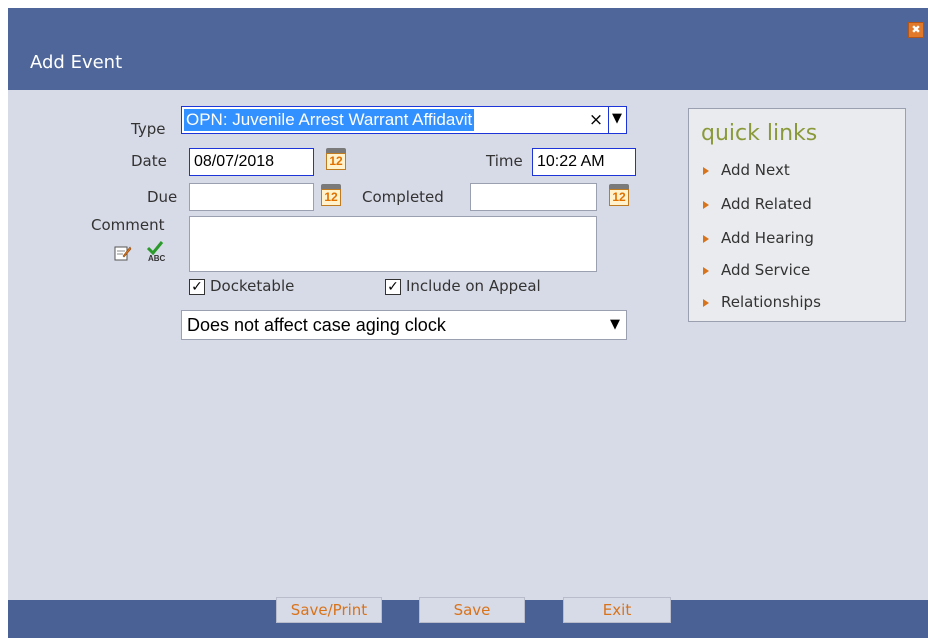  I want to click on clear-icon: ×, so click(596, 120).